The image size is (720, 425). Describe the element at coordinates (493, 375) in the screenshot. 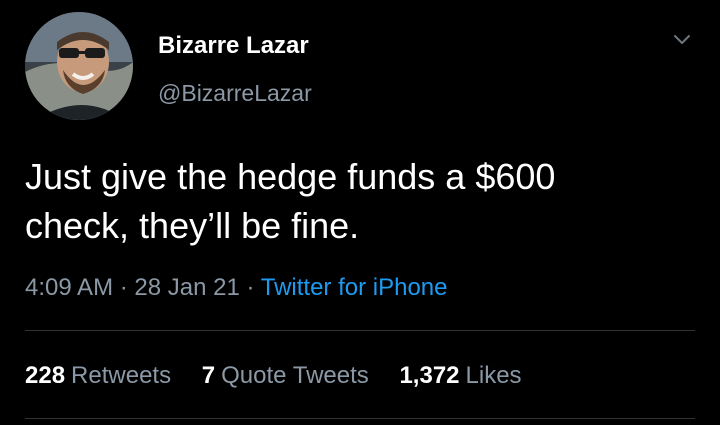

I see `likes-label: Likes` at that location.